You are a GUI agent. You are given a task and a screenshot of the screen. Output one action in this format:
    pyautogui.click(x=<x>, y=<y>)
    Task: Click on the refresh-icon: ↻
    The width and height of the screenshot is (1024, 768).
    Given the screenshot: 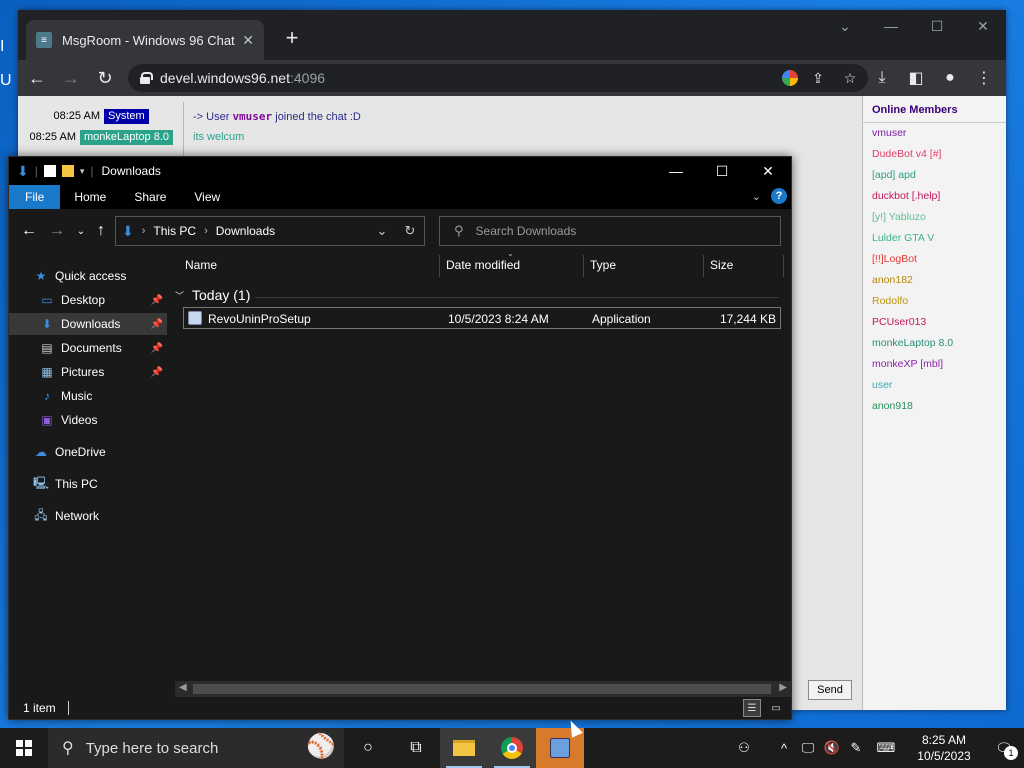 What is the action you would take?
    pyautogui.click(x=410, y=231)
    